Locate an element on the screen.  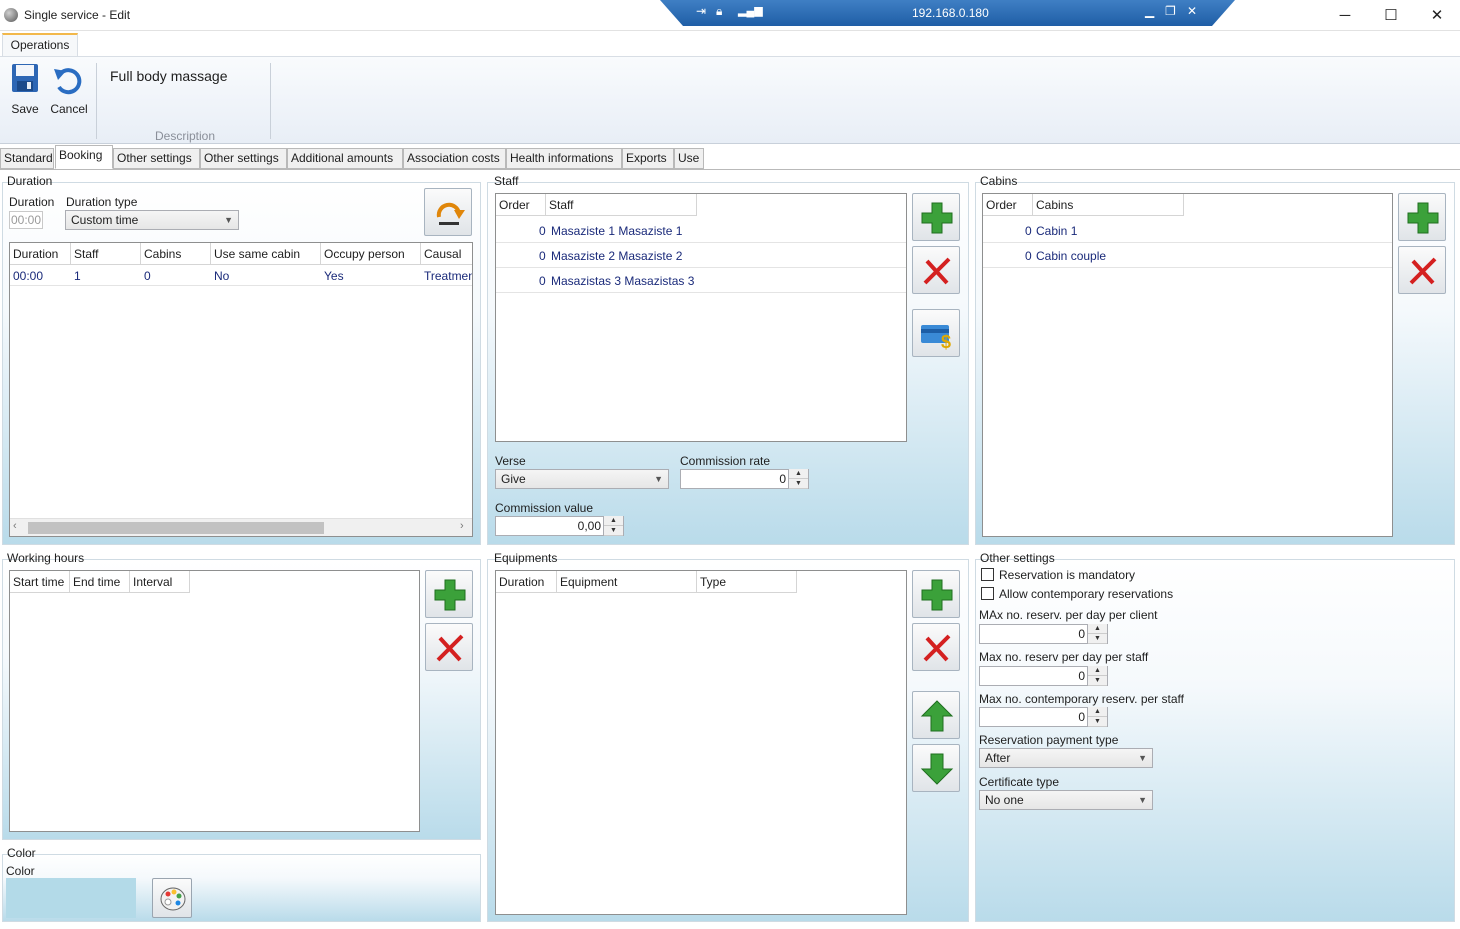
scrollbar-thumb is located at coordinates (176, 528).